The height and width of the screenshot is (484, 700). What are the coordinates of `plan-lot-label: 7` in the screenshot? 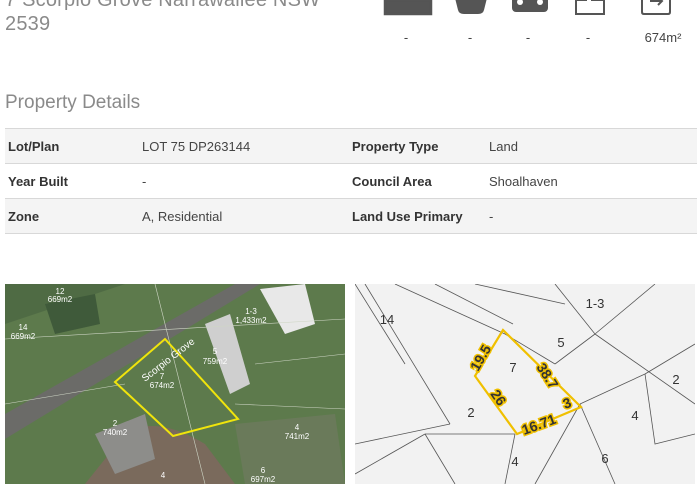 It's located at (512, 367).